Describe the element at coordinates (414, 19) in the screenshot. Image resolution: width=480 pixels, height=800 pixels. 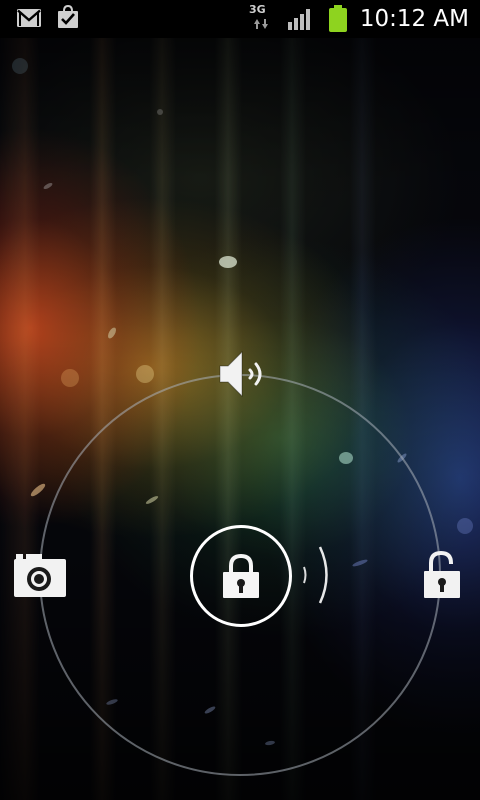
I see `clock: 10:12 AM` at that location.